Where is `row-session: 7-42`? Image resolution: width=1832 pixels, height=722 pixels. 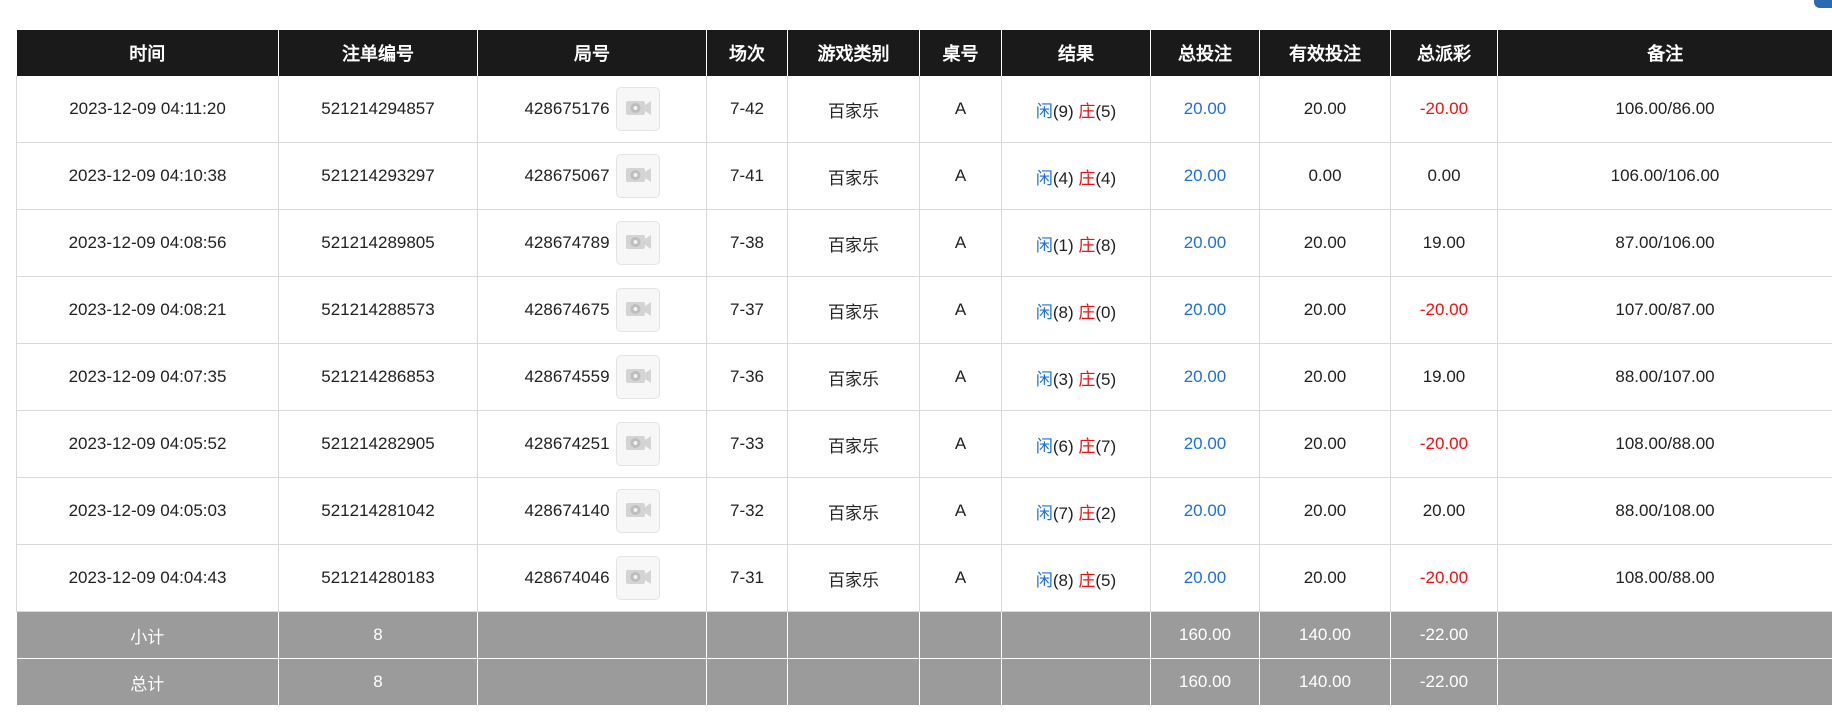
row-session: 7-42 is located at coordinates (747, 109).